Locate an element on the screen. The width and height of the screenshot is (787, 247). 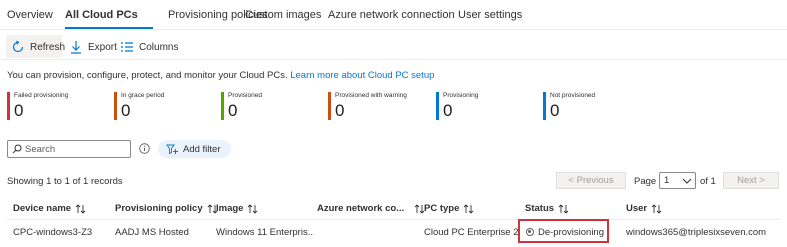
column-header-device-name: Device name is located at coordinates (49, 208).